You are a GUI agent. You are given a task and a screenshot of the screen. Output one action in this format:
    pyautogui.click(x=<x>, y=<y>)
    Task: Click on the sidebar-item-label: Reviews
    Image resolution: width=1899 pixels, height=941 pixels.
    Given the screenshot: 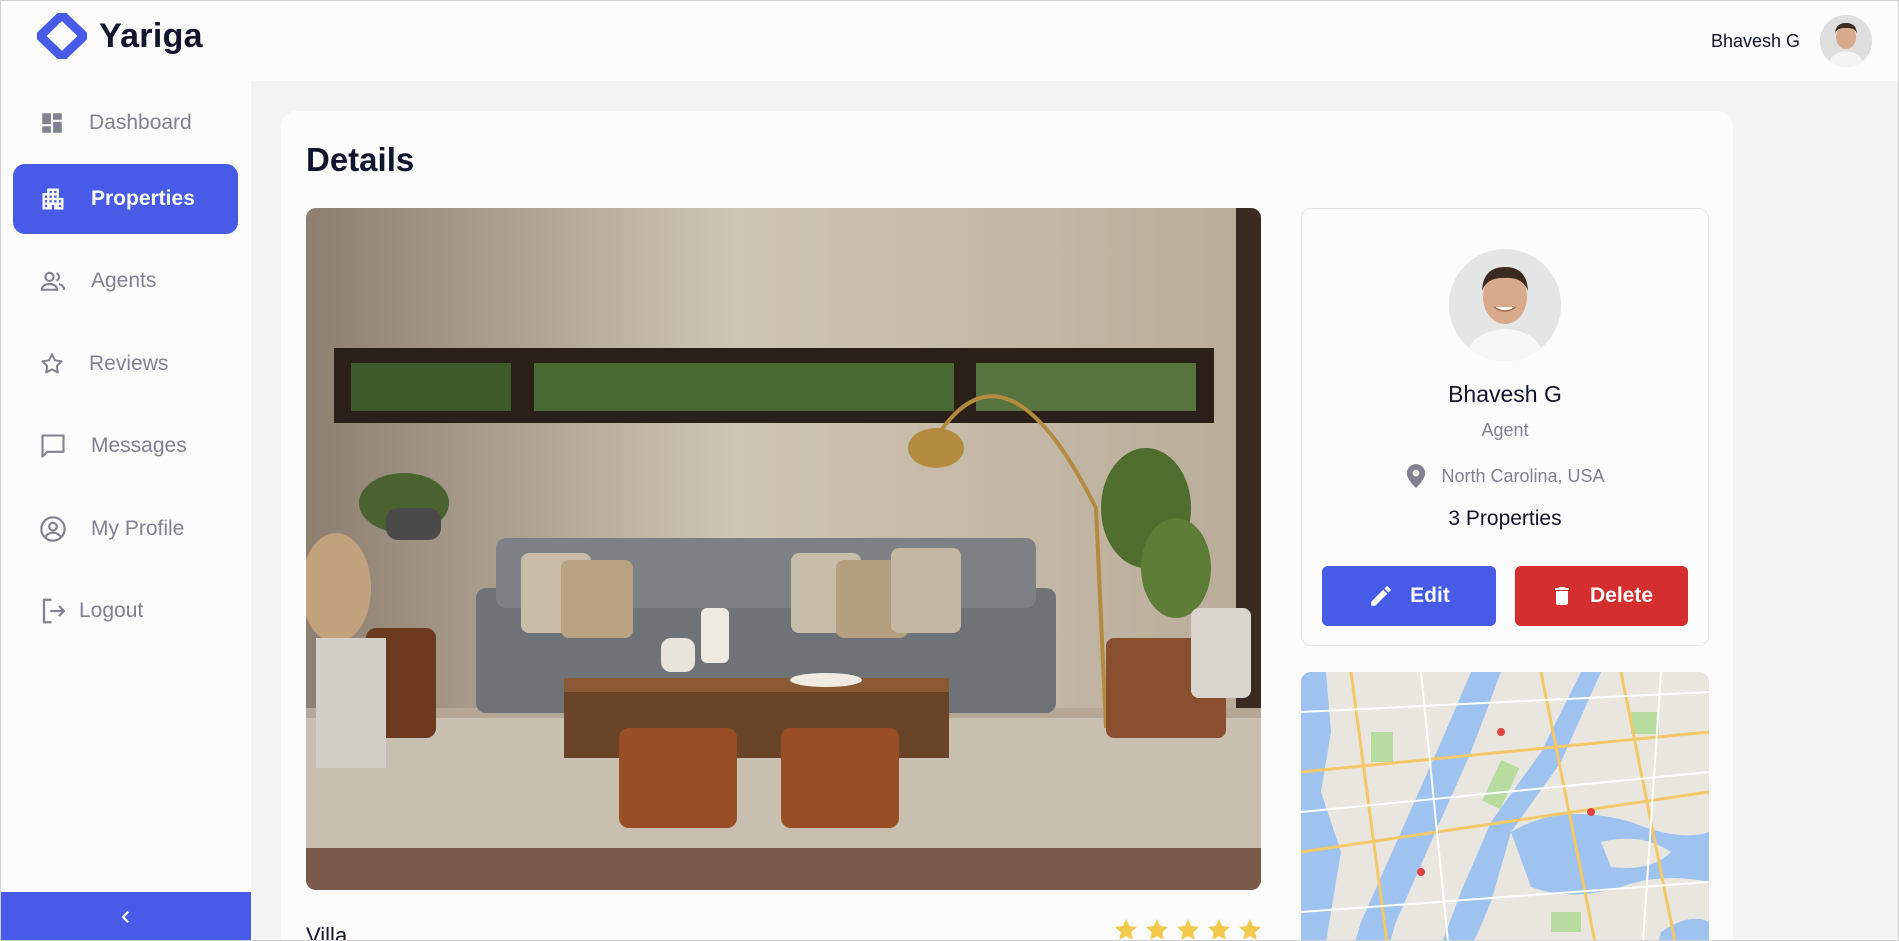 What is the action you would take?
    pyautogui.click(x=129, y=363)
    